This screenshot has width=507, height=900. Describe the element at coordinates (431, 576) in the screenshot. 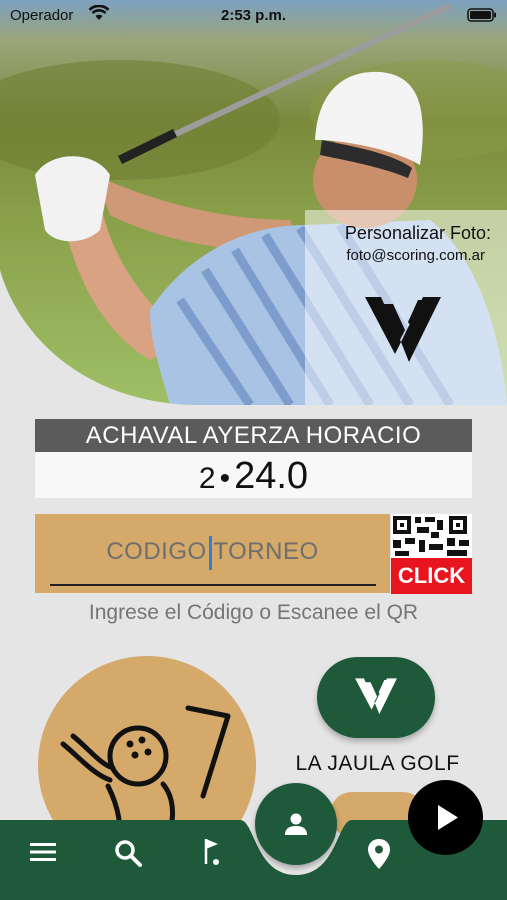

I see `qr-click-label: CLICK` at that location.